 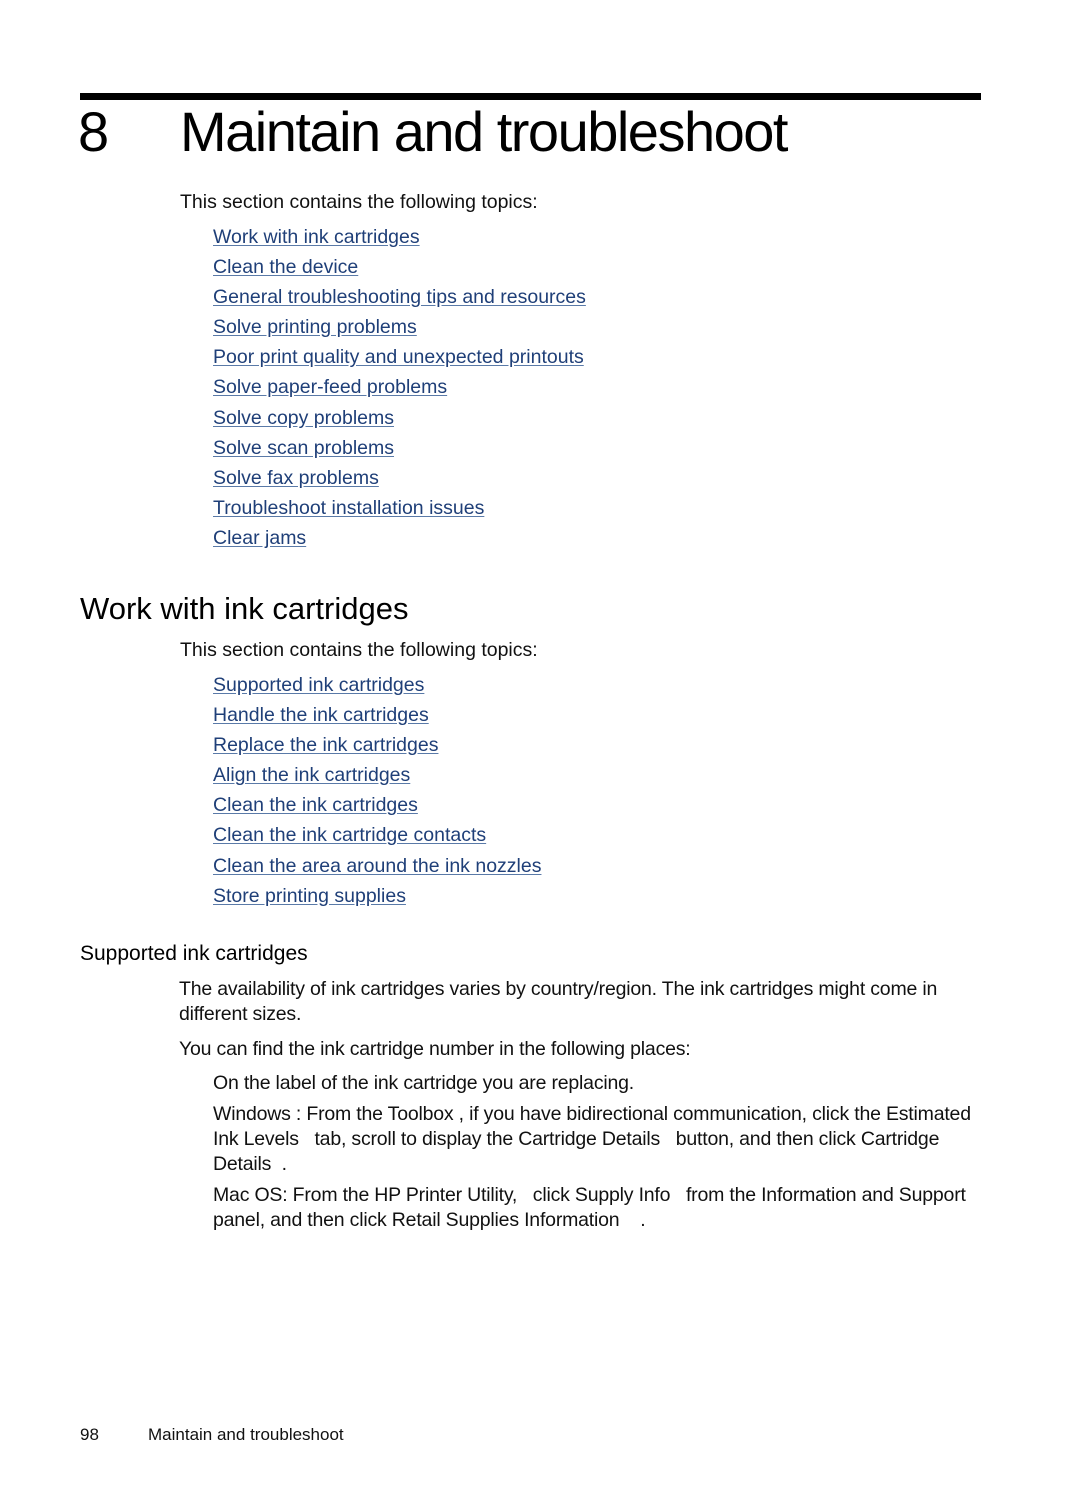 I want to click on chapter-heading: 8 Maintain and troubleshoot, so click(x=433, y=132).